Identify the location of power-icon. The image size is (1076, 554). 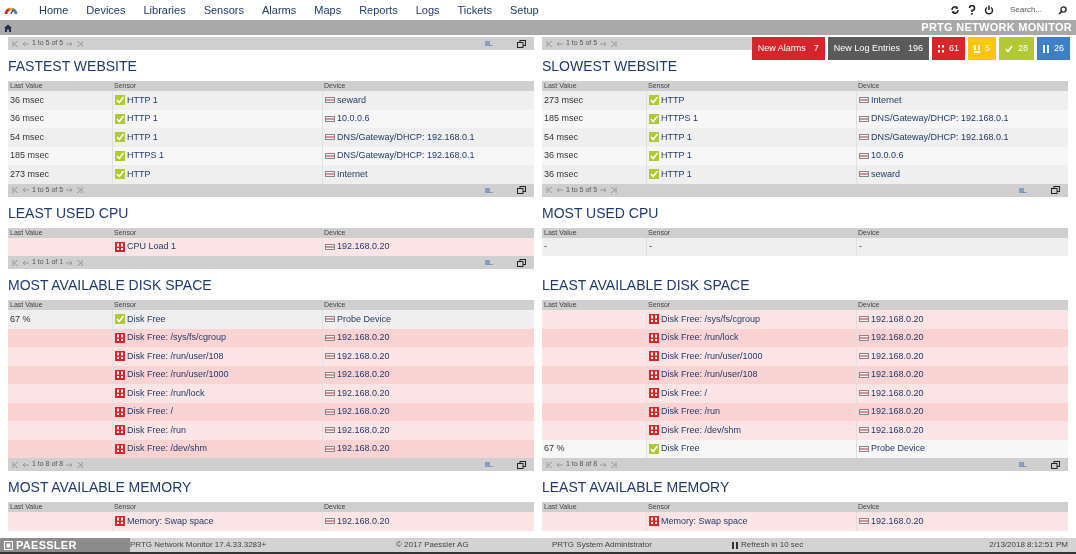
(989, 10).